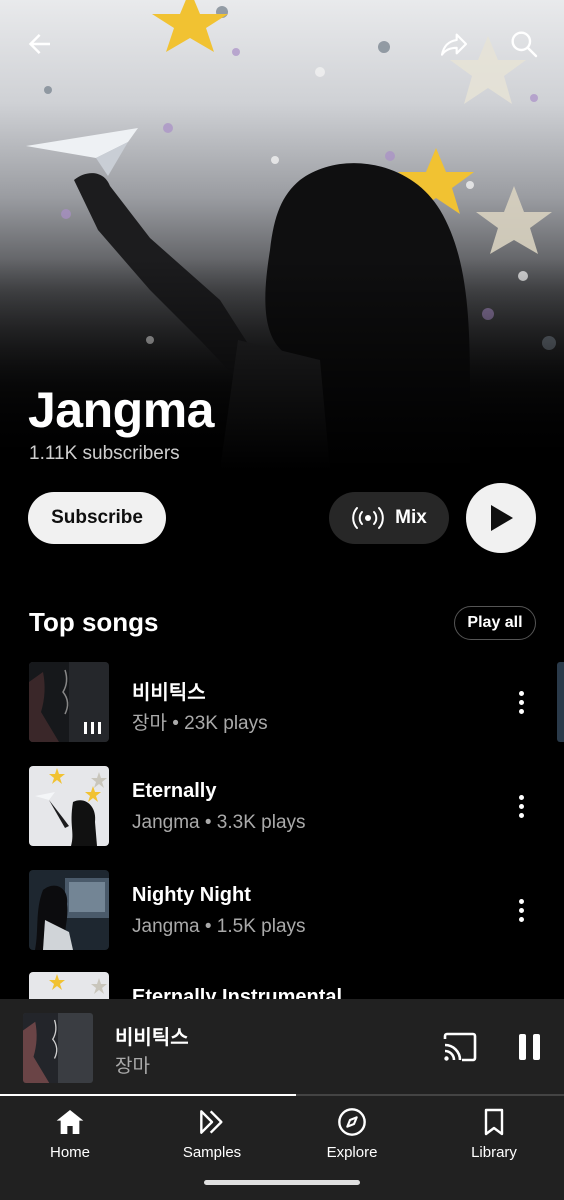 This screenshot has height=1200, width=564. I want to click on mini-player-thumbnail, so click(58, 1048).